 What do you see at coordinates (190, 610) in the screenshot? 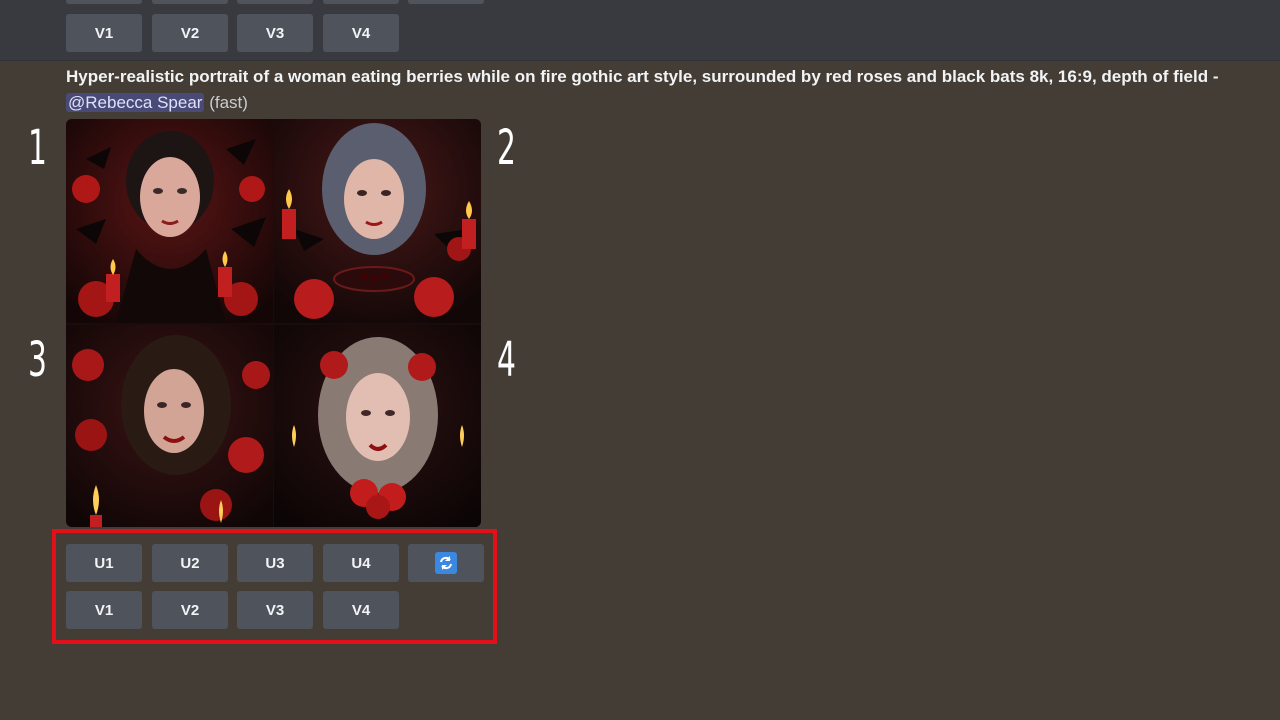
I see `v2-button: V2` at bounding box center [190, 610].